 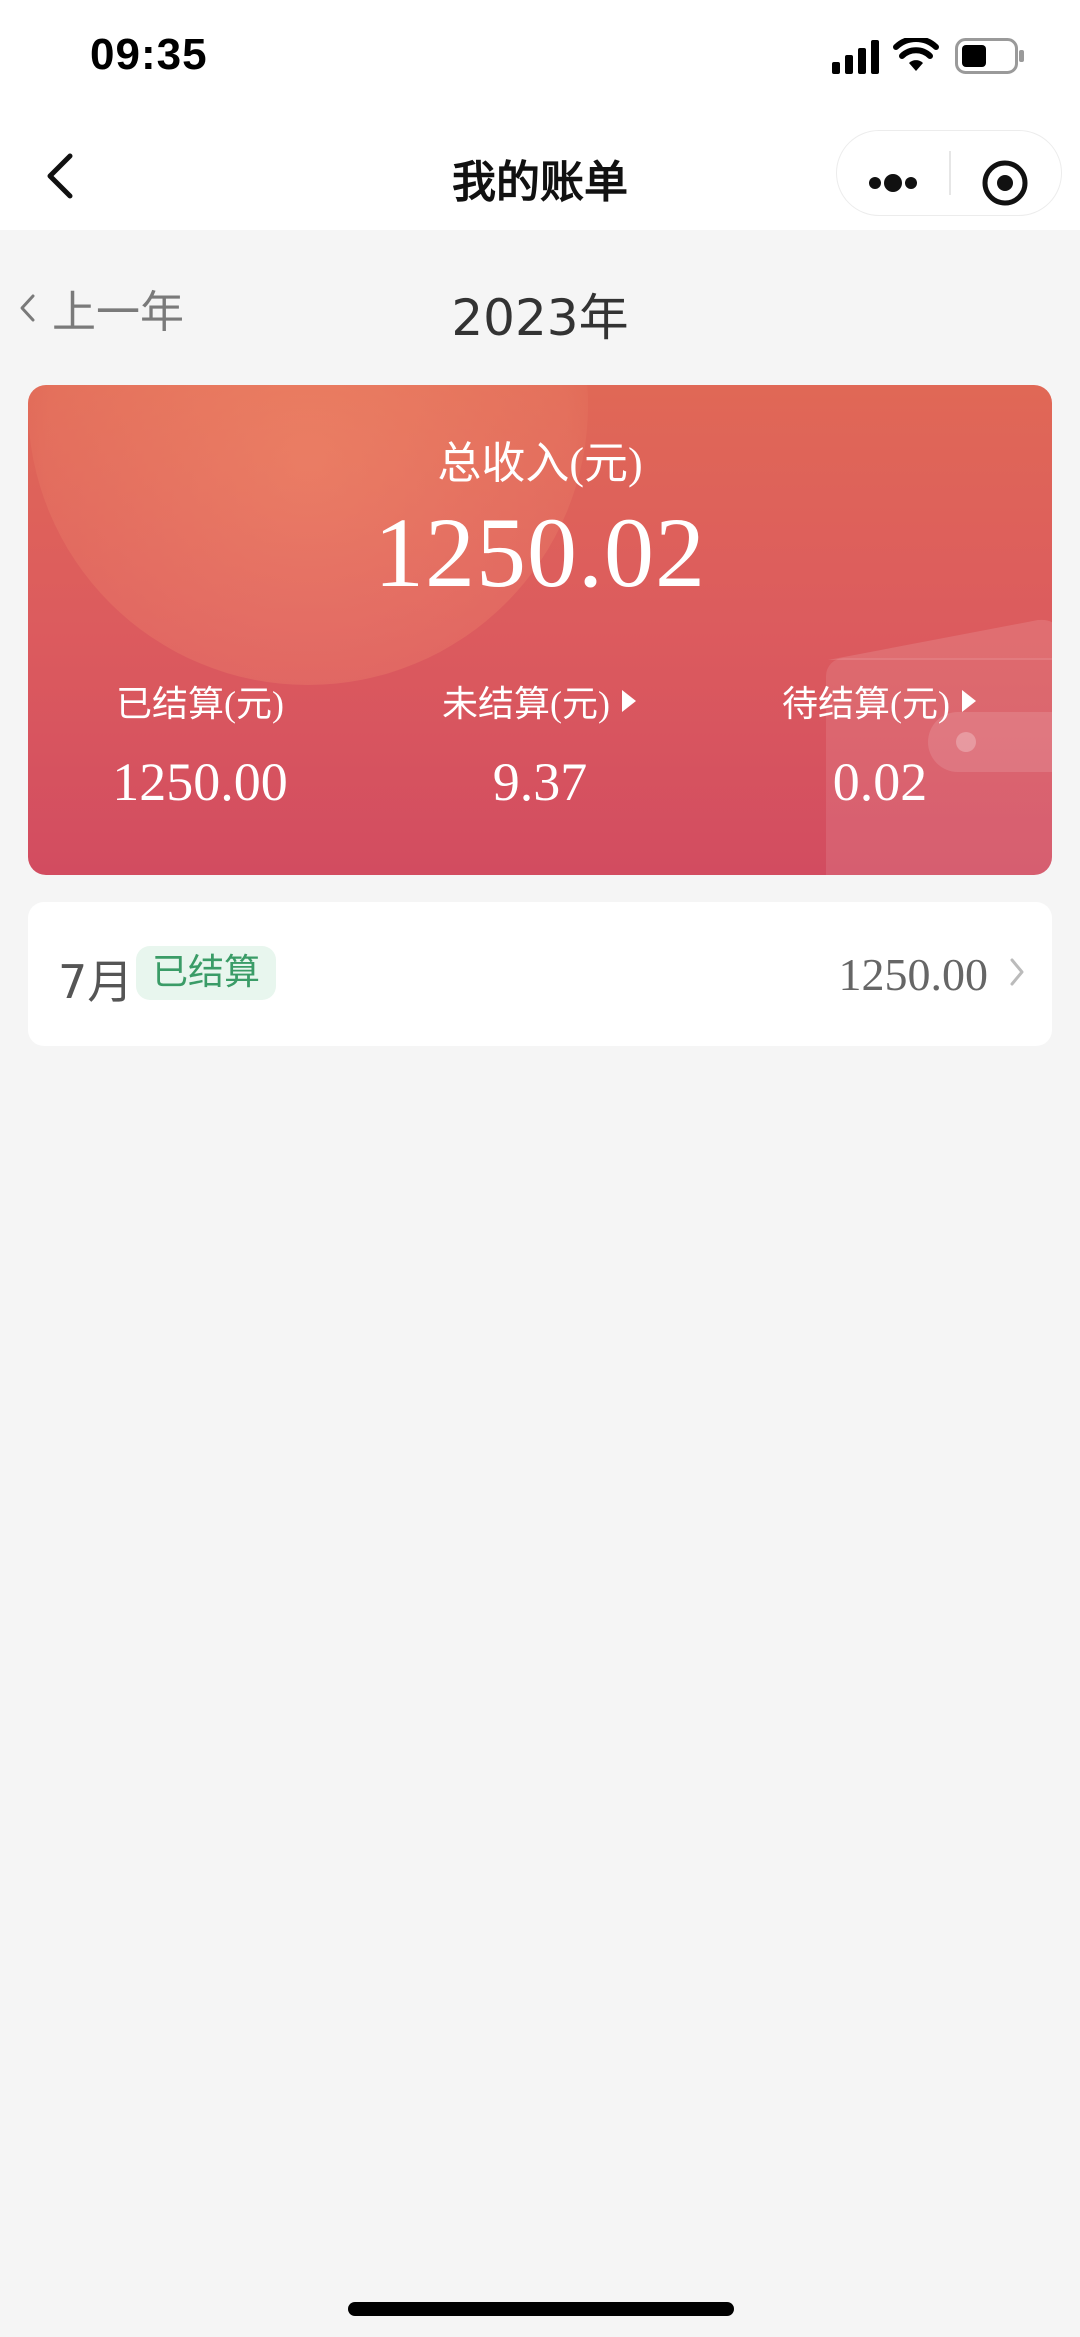 I want to click on settled-value: 1250.00, so click(x=200, y=782).